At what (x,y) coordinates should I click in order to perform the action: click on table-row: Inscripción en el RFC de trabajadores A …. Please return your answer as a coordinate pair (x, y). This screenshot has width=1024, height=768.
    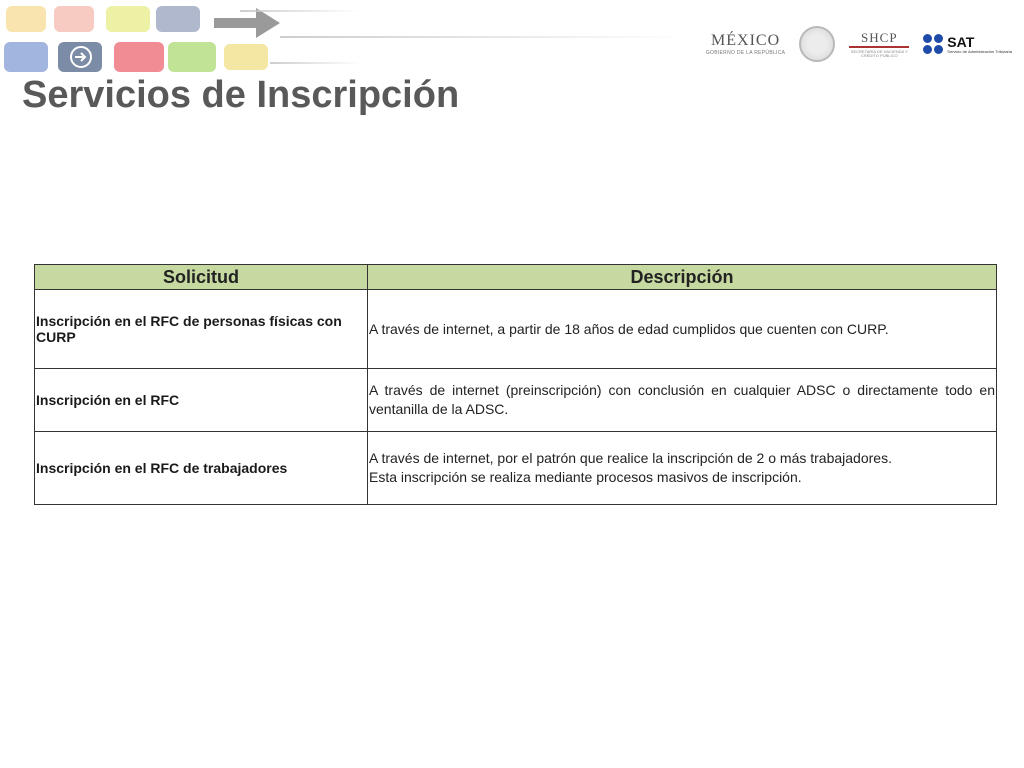
    Looking at the image, I should click on (515, 468).